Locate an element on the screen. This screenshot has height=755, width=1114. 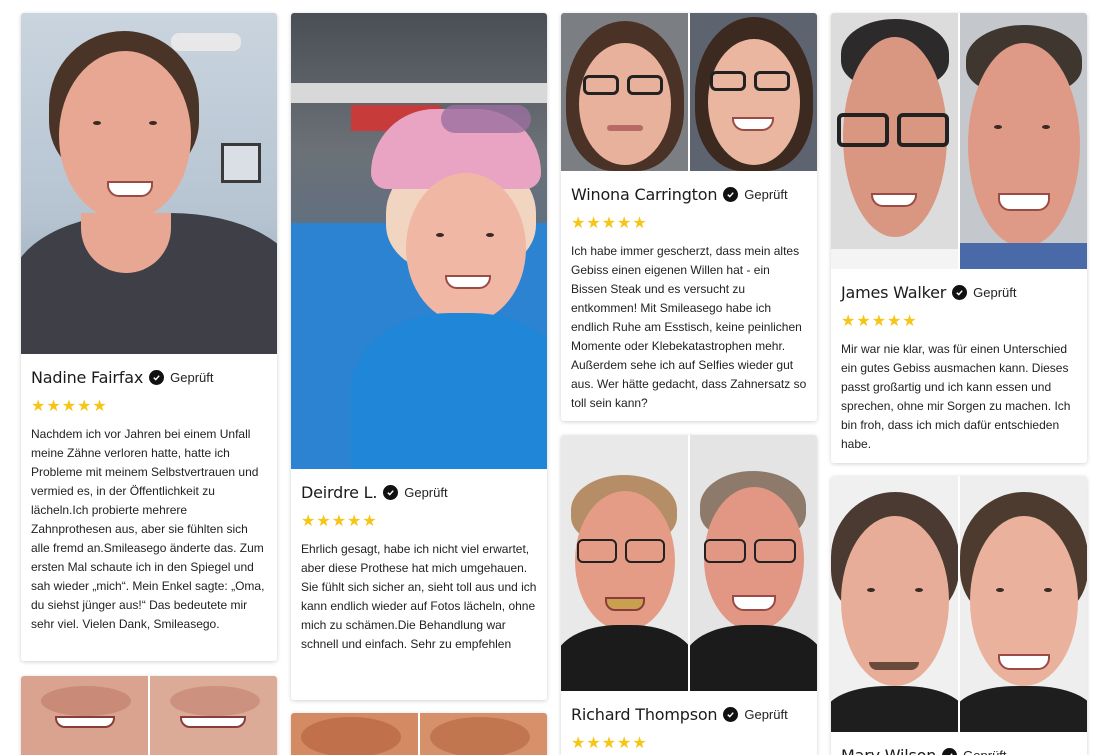
reviewer-name: James Walker is located at coordinates (894, 292).